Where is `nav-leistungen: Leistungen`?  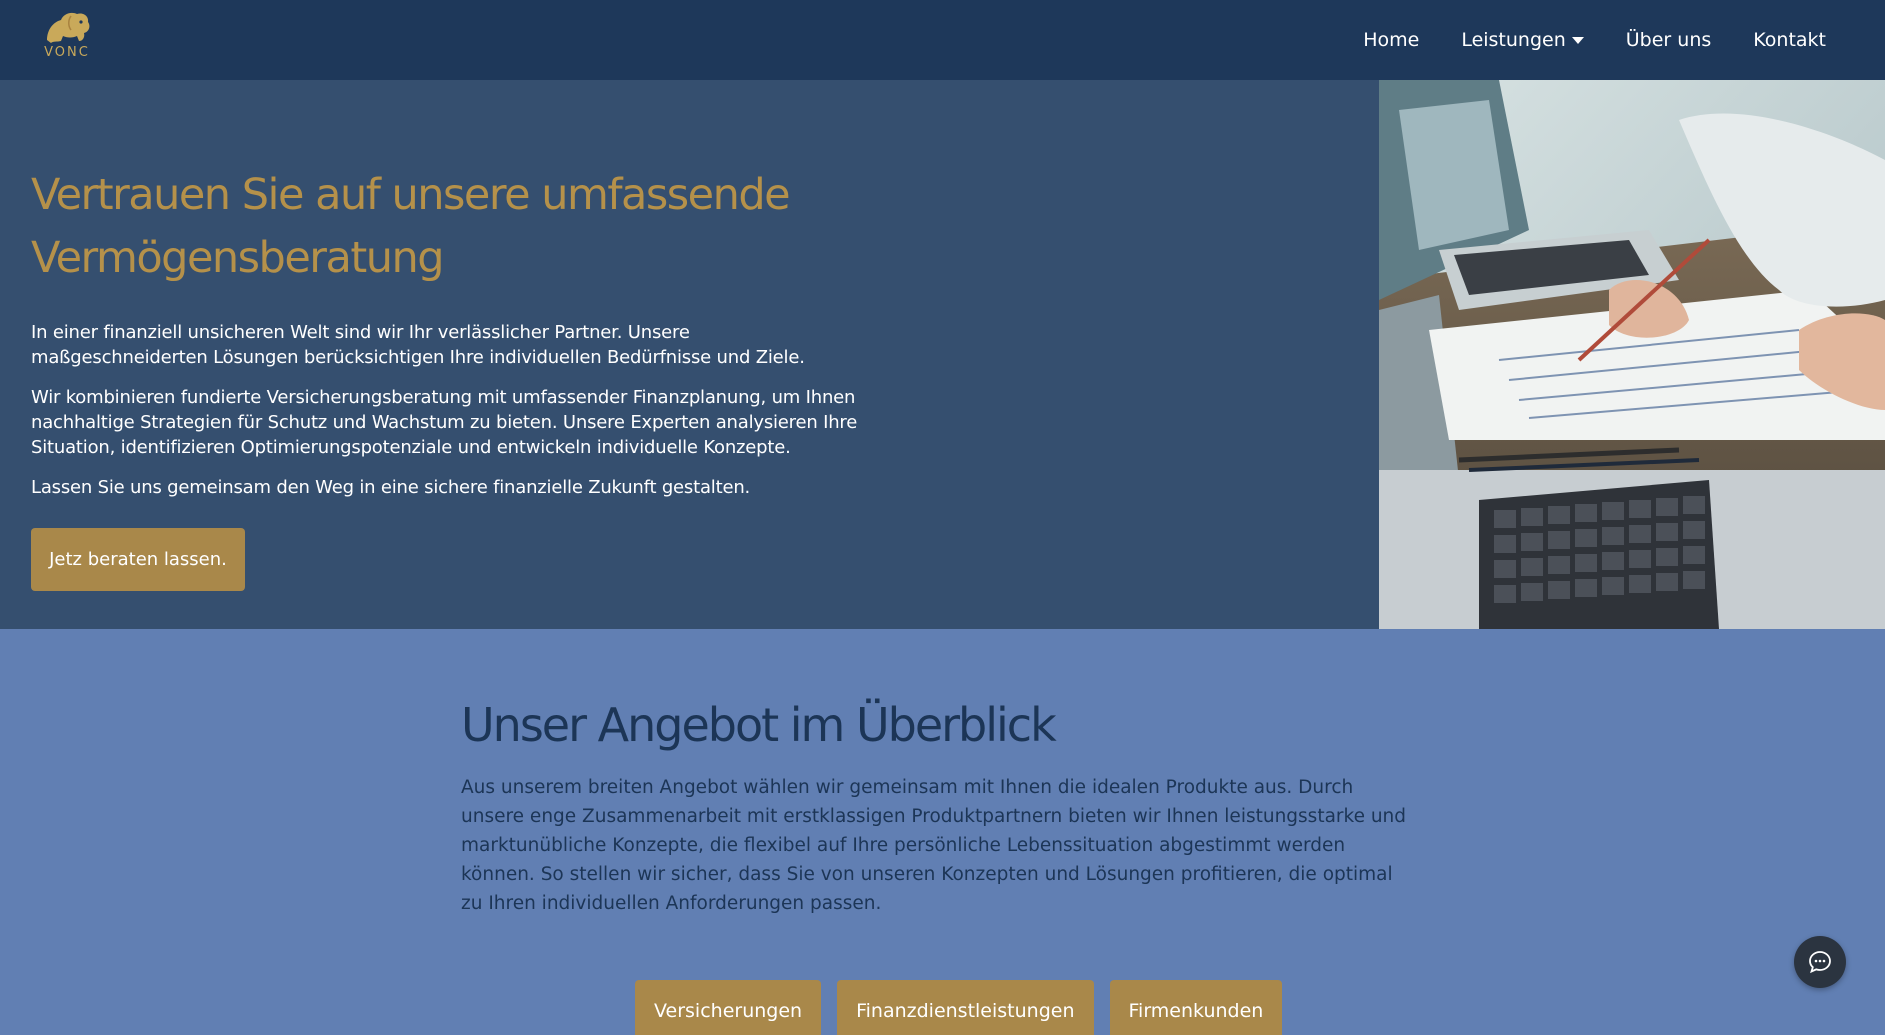 nav-leistungen: Leistungen is located at coordinates (1522, 40).